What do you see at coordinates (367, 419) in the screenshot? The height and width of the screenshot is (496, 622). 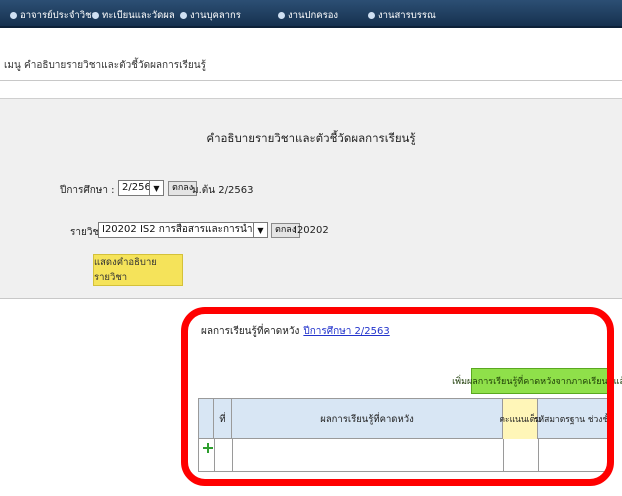 I see `column-header-outcome: ผลการเรียนรู้ที่คาดหวัง` at bounding box center [367, 419].